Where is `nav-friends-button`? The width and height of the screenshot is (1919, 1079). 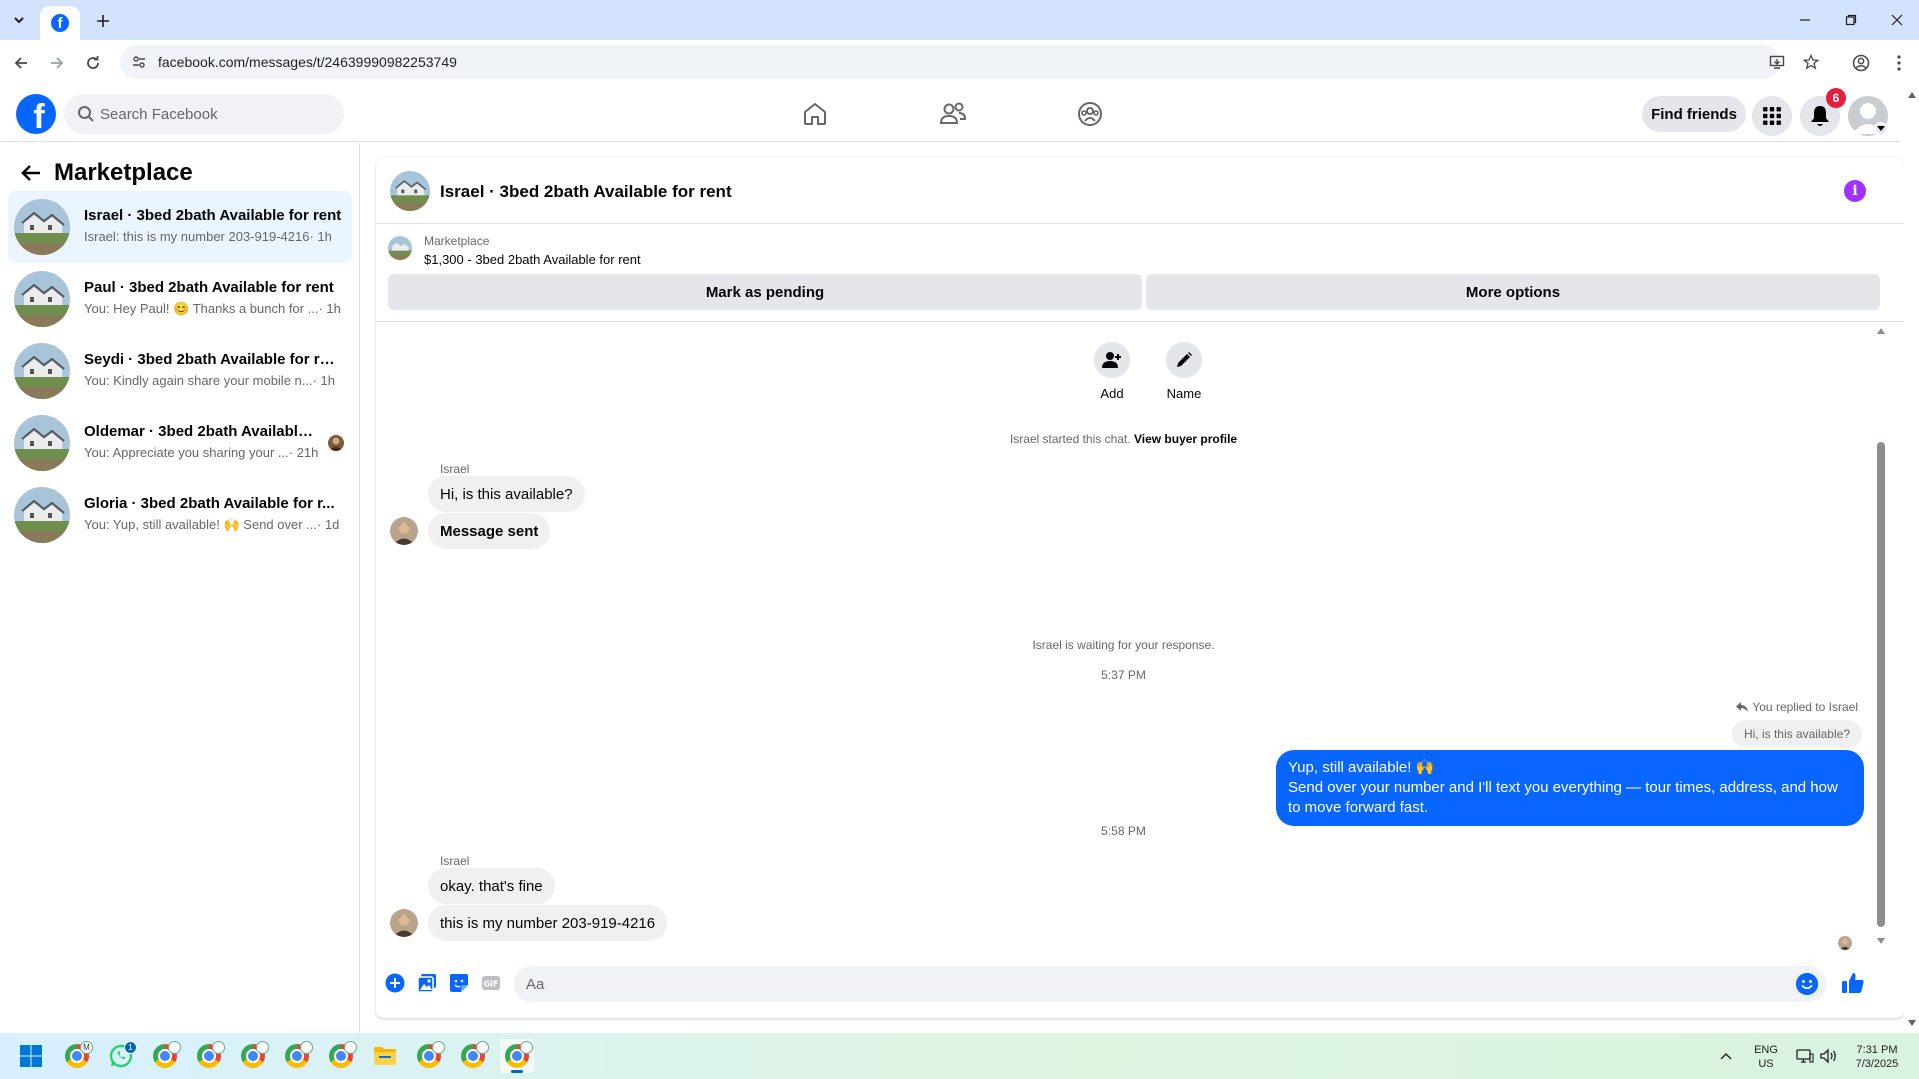
nav-friends-button is located at coordinates (953, 114).